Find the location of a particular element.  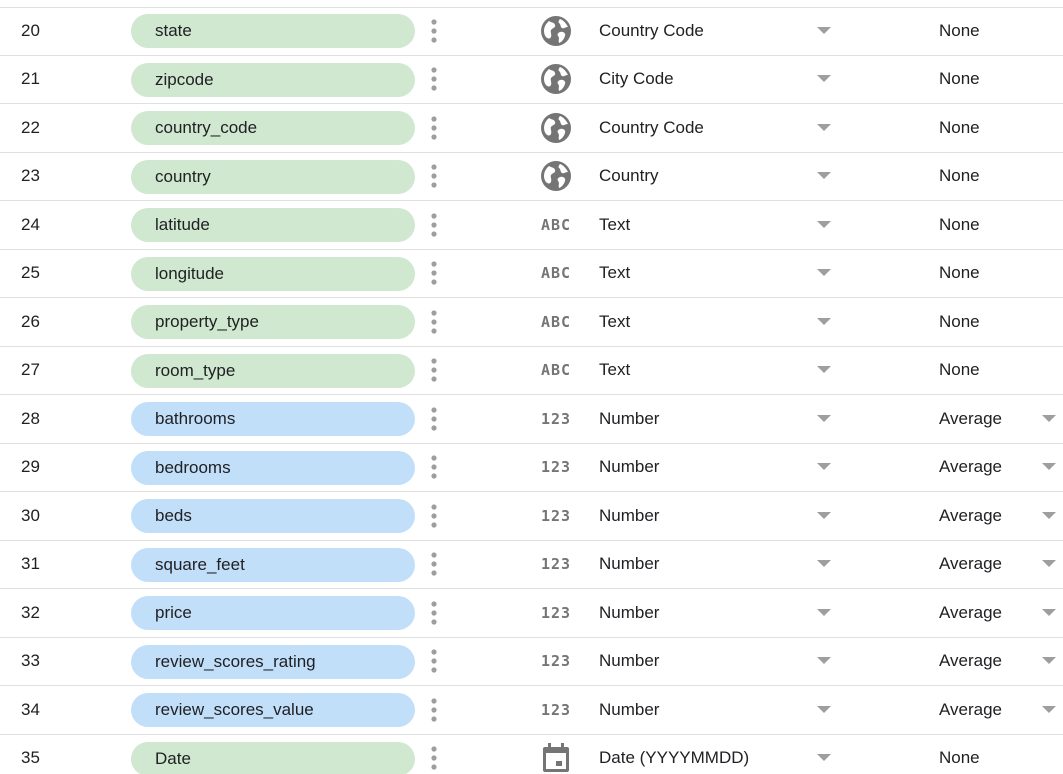

field-type-select: Country is located at coordinates (629, 177).